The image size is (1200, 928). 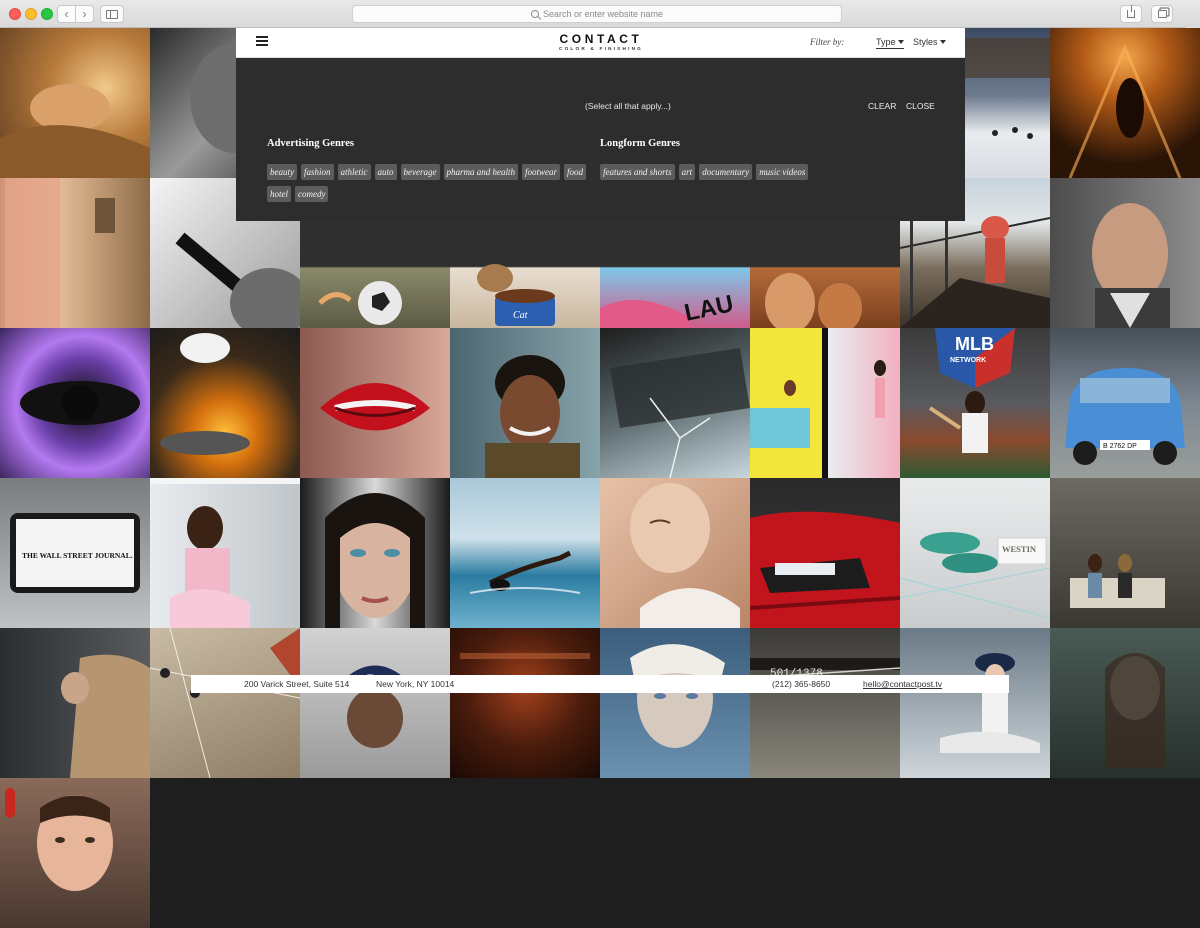 What do you see at coordinates (1019, 549) in the screenshot?
I see `westin-logo-text: WESTIN` at bounding box center [1019, 549].